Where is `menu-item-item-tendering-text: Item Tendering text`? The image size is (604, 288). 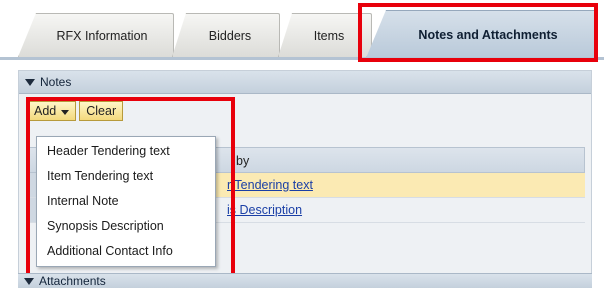 menu-item-item-tendering-text: Item Tendering text is located at coordinates (126, 176).